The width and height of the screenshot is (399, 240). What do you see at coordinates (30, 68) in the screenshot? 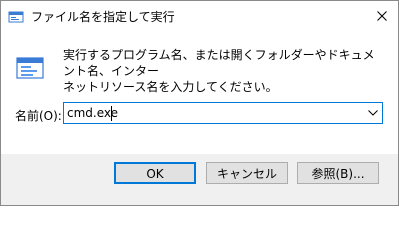
I see `run-program-icon` at bounding box center [30, 68].